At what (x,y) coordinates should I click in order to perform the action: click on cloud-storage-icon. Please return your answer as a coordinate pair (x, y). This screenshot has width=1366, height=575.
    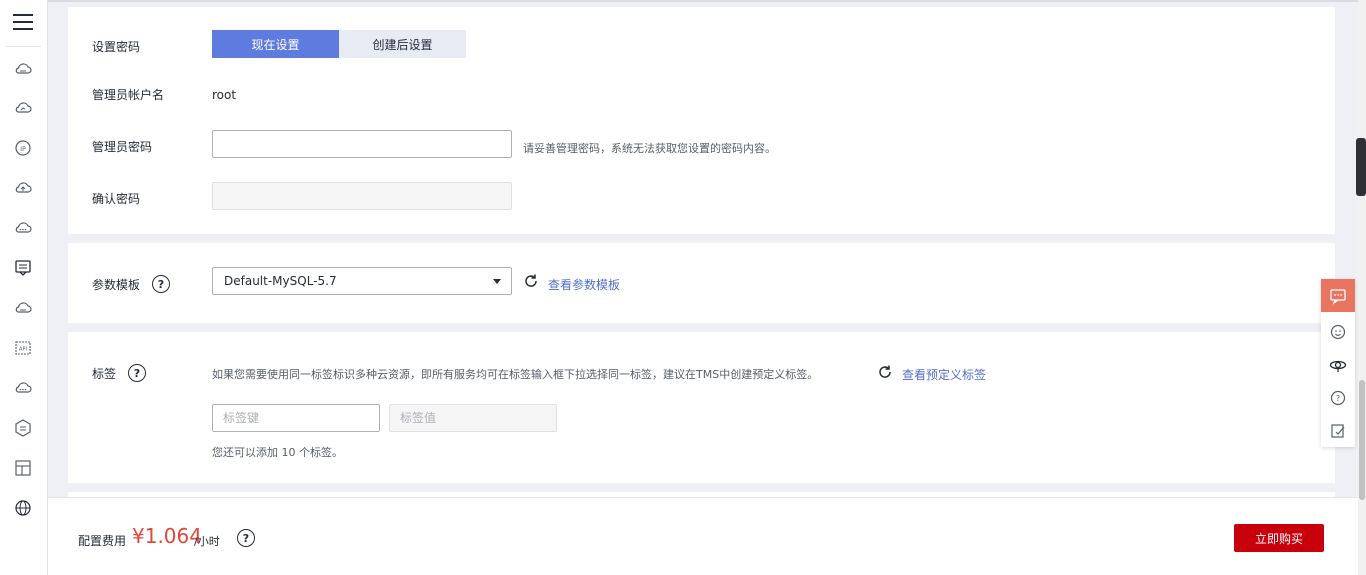
    Looking at the image, I should click on (23, 308).